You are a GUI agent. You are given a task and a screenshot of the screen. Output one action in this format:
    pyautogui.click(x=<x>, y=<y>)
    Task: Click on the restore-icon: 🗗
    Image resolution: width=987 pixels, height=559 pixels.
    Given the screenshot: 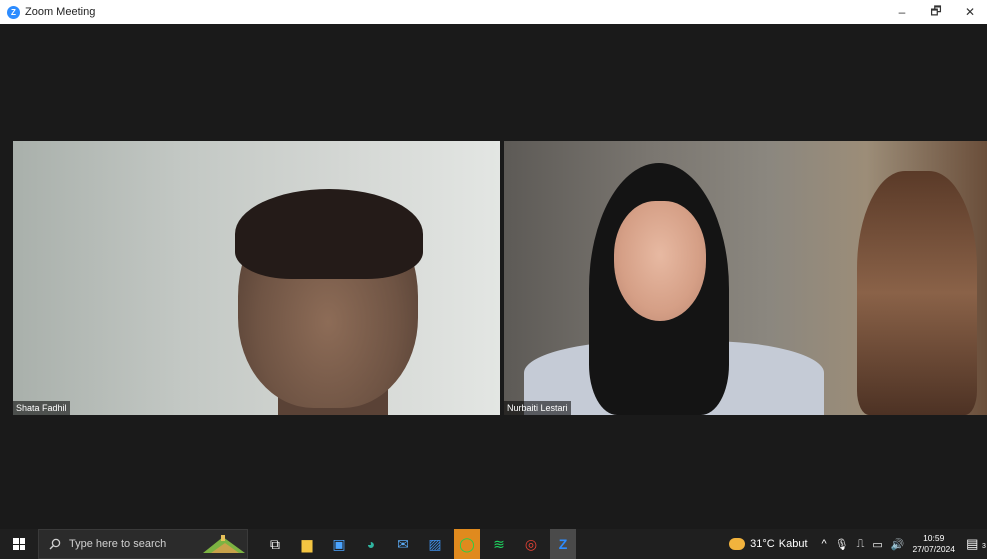 What is the action you would take?
    pyautogui.click(x=936, y=10)
    